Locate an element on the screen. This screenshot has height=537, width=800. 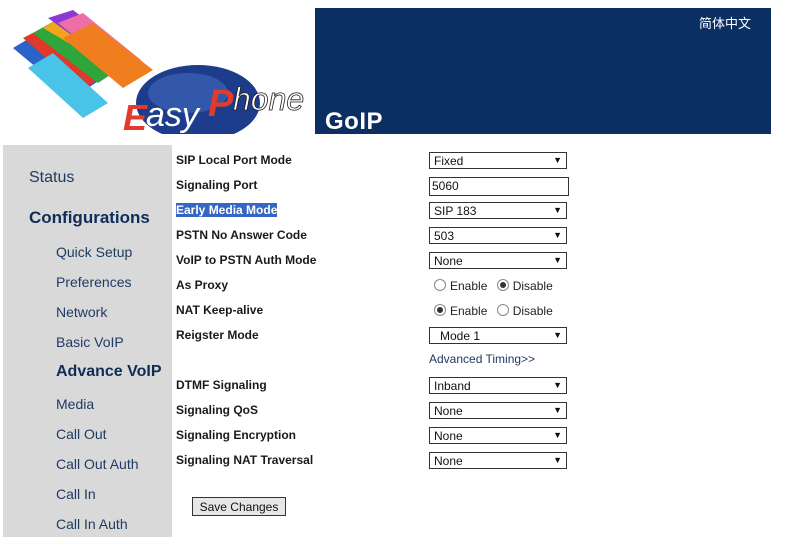
sip-local-port-mode-select: Fixed ▼ is located at coordinates (498, 160).